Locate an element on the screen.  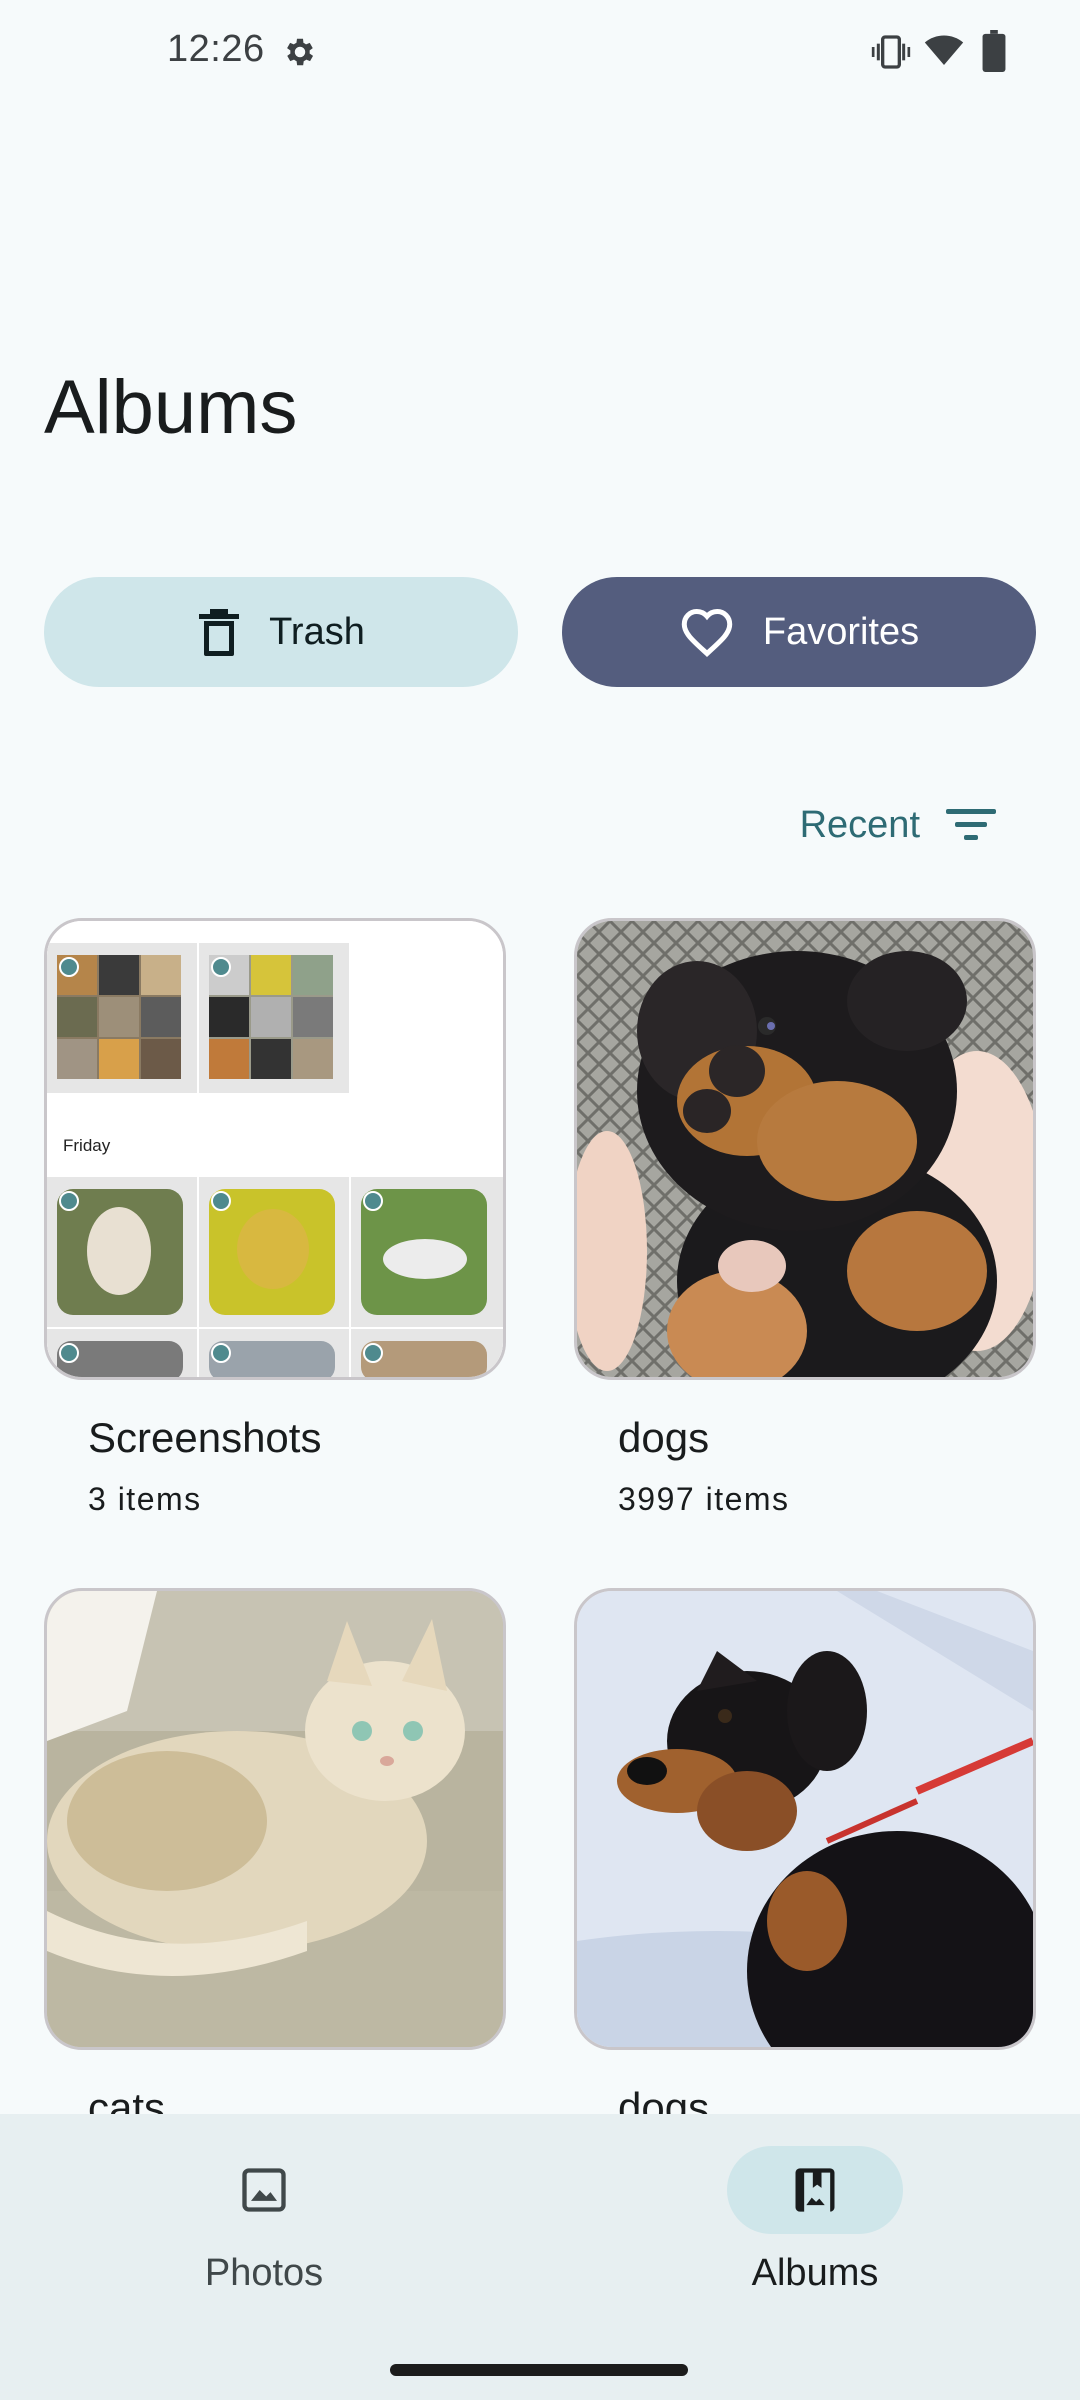
wifi-icon is located at coordinates (944, 50).